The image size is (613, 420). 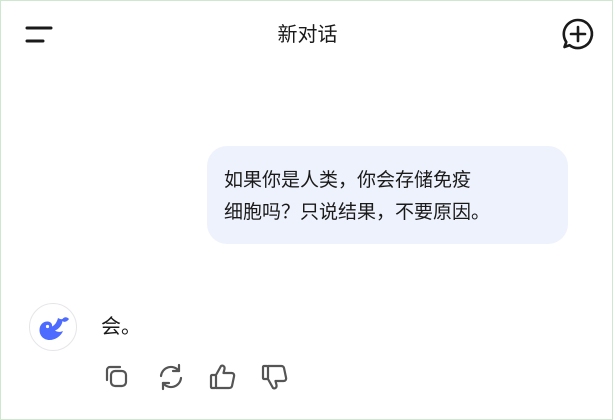 I want to click on copy-icon, so click(x=116, y=376).